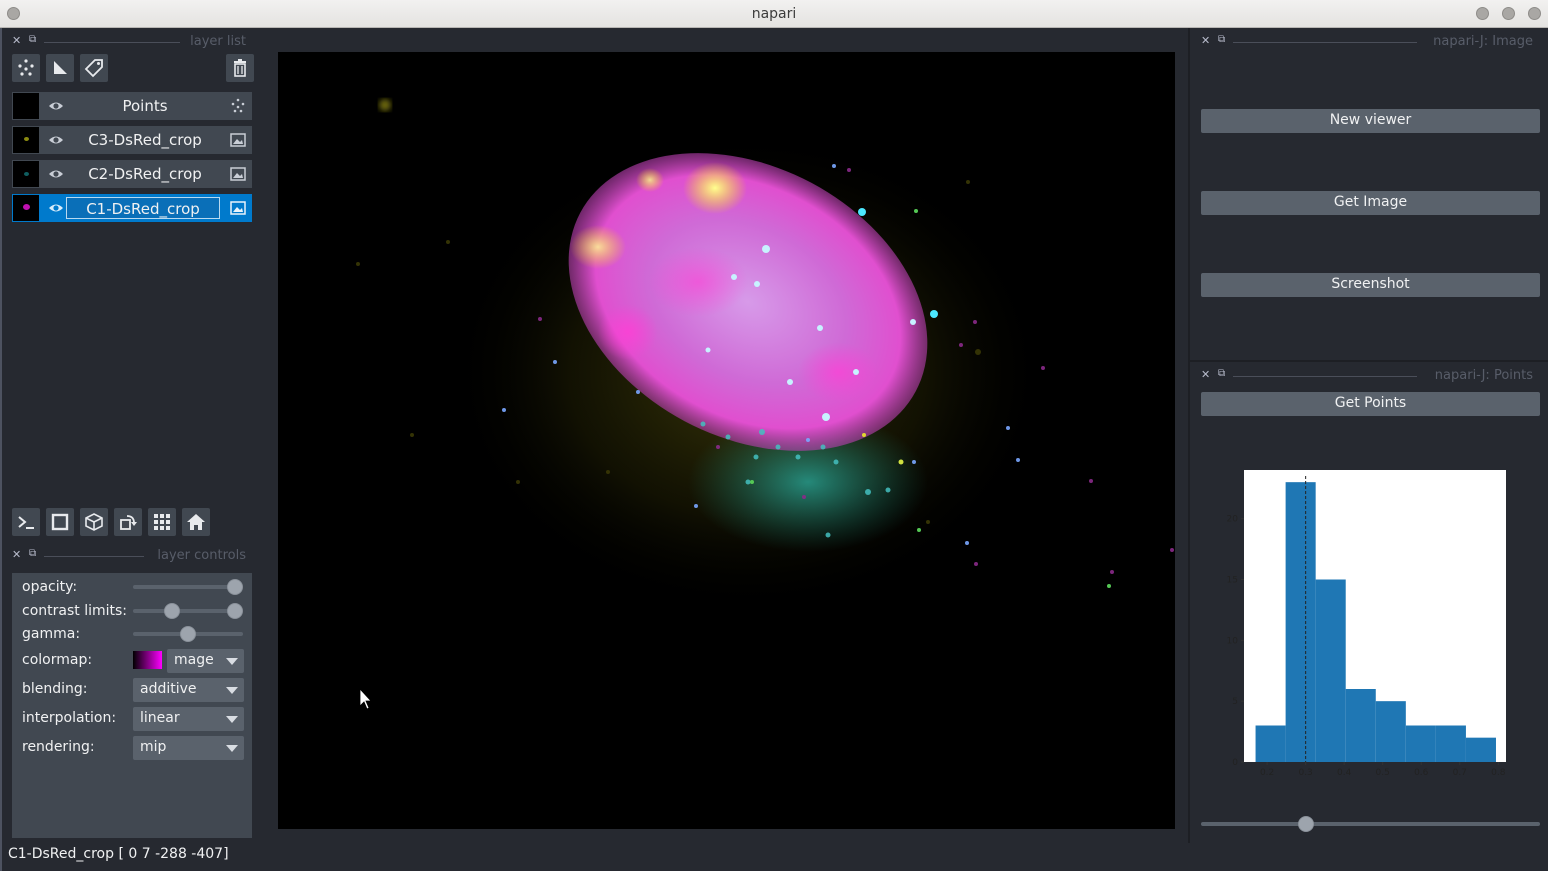 The image size is (1548, 871). What do you see at coordinates (1370, 404) in the screenshot?
I see `get-points-button: Get Points` at bounding box center [1370, 404].